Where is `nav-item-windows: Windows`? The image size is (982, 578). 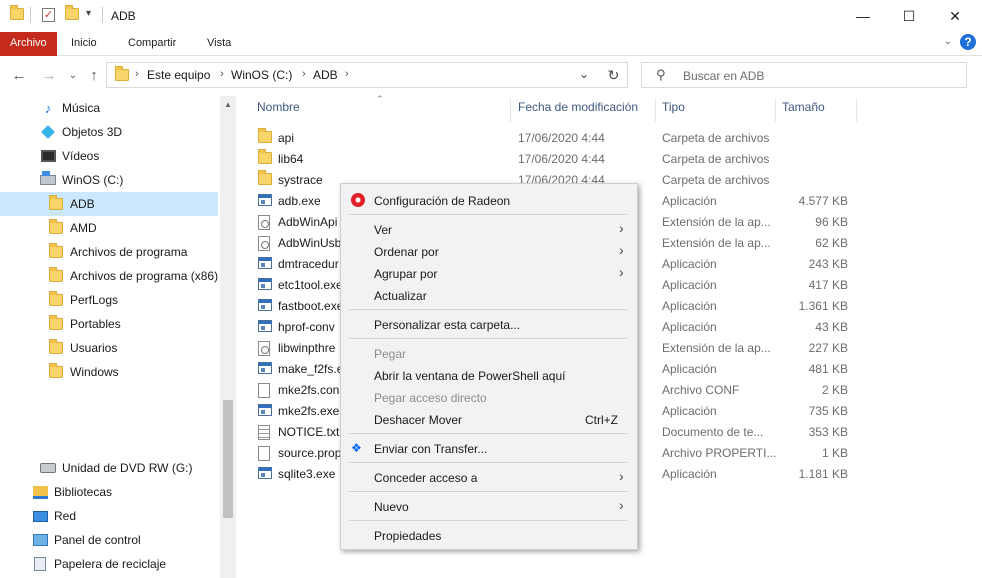
nav-item-windows: Windows is located at coordinates (110, 372).